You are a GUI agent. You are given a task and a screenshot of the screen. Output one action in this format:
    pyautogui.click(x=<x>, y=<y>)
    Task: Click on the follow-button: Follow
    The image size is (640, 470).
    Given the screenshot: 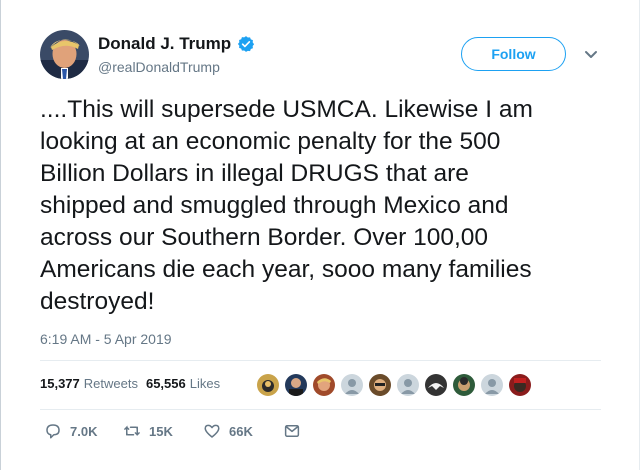 What is the action you would take?
    pyautogui.click(x=513, y=54)
    